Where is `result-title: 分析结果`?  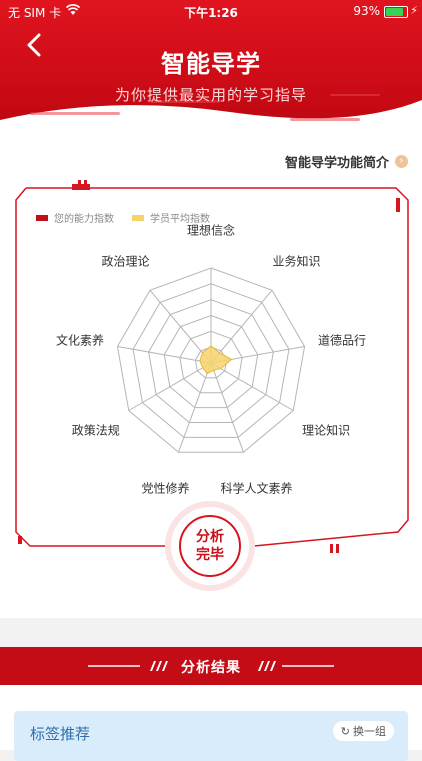
result-title: 分析结果 is located at coordinates (211, 668).